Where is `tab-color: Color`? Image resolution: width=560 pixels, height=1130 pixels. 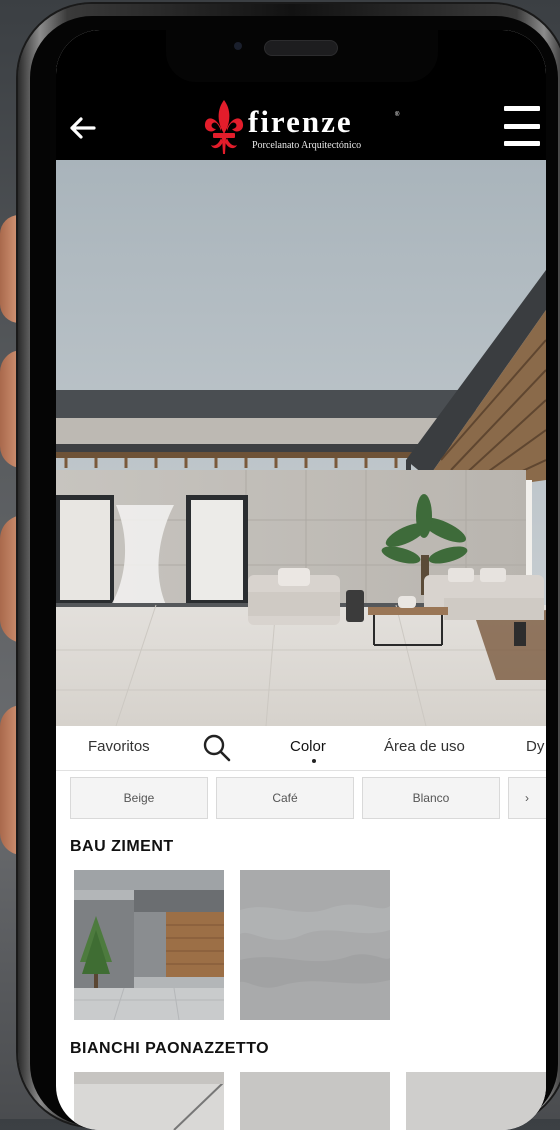 tab-color: Color is located at coordinates (308, 746).